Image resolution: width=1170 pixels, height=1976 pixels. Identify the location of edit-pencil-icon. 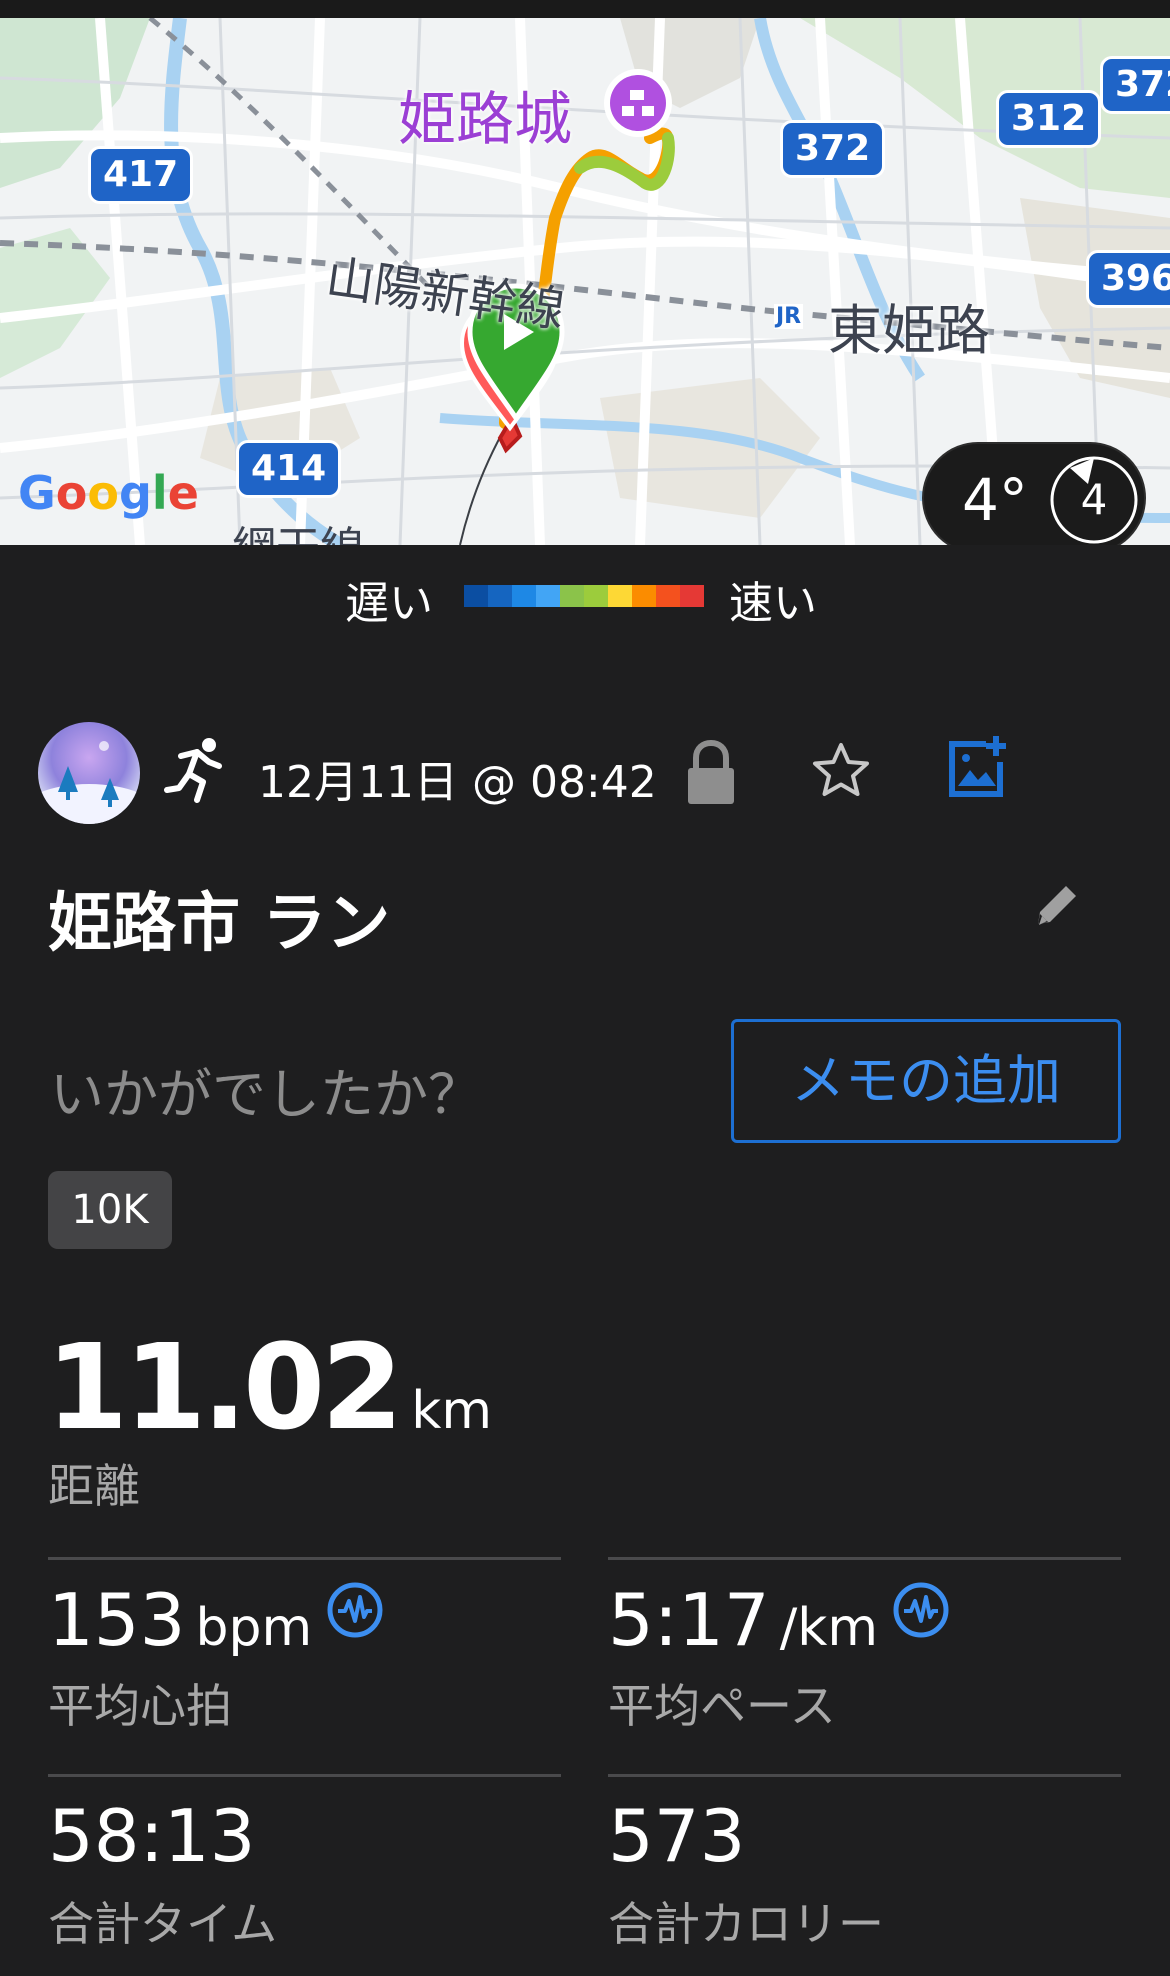
(1056, 908).